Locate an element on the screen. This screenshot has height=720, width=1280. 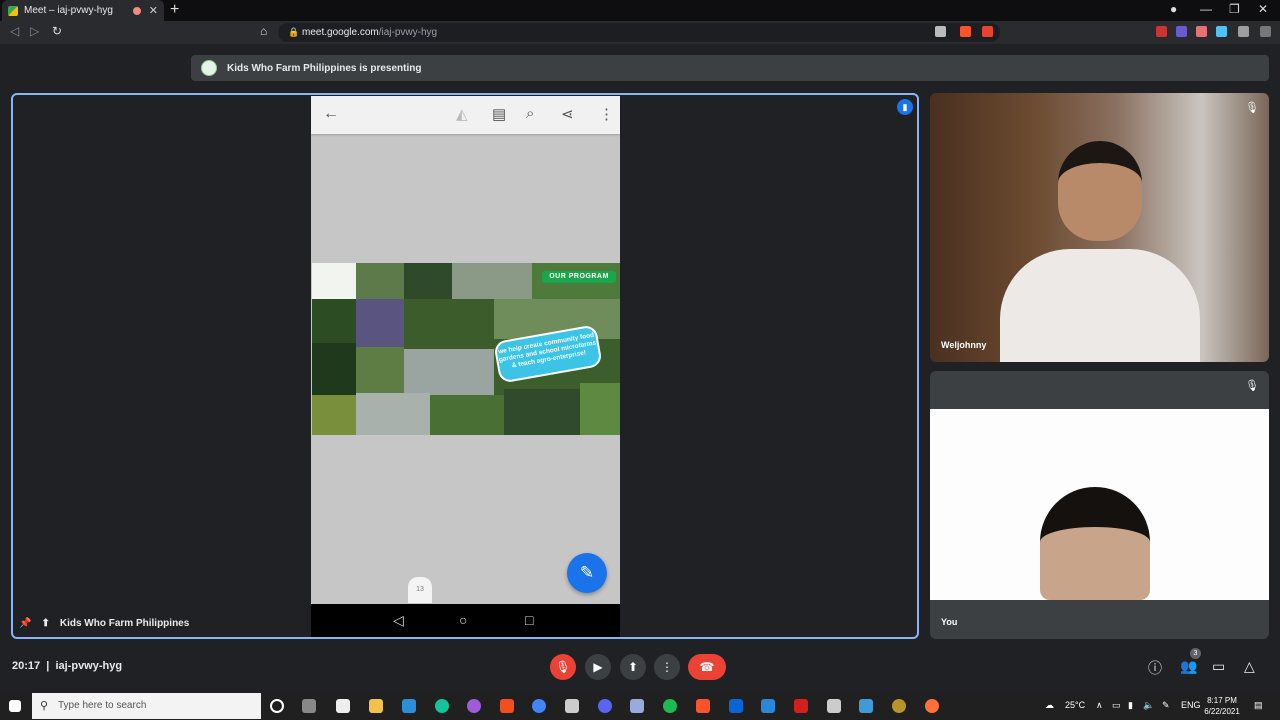
mail-icon is located at coordinates (736, 706).